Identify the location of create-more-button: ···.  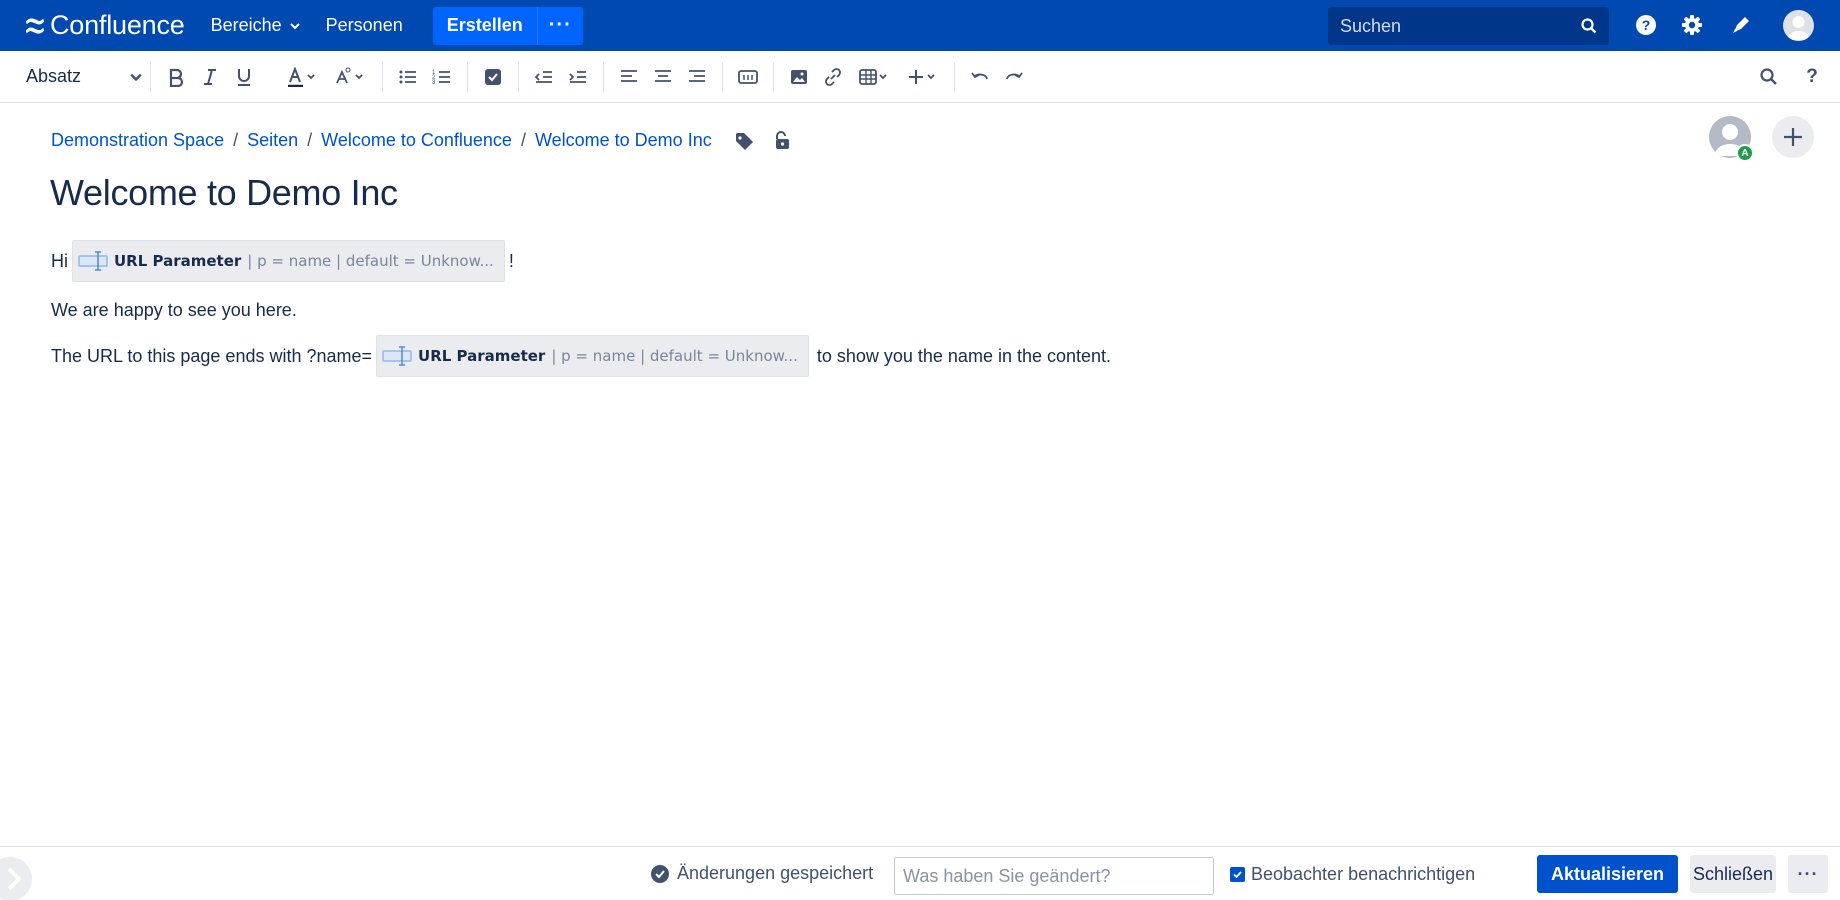
(559, 25).